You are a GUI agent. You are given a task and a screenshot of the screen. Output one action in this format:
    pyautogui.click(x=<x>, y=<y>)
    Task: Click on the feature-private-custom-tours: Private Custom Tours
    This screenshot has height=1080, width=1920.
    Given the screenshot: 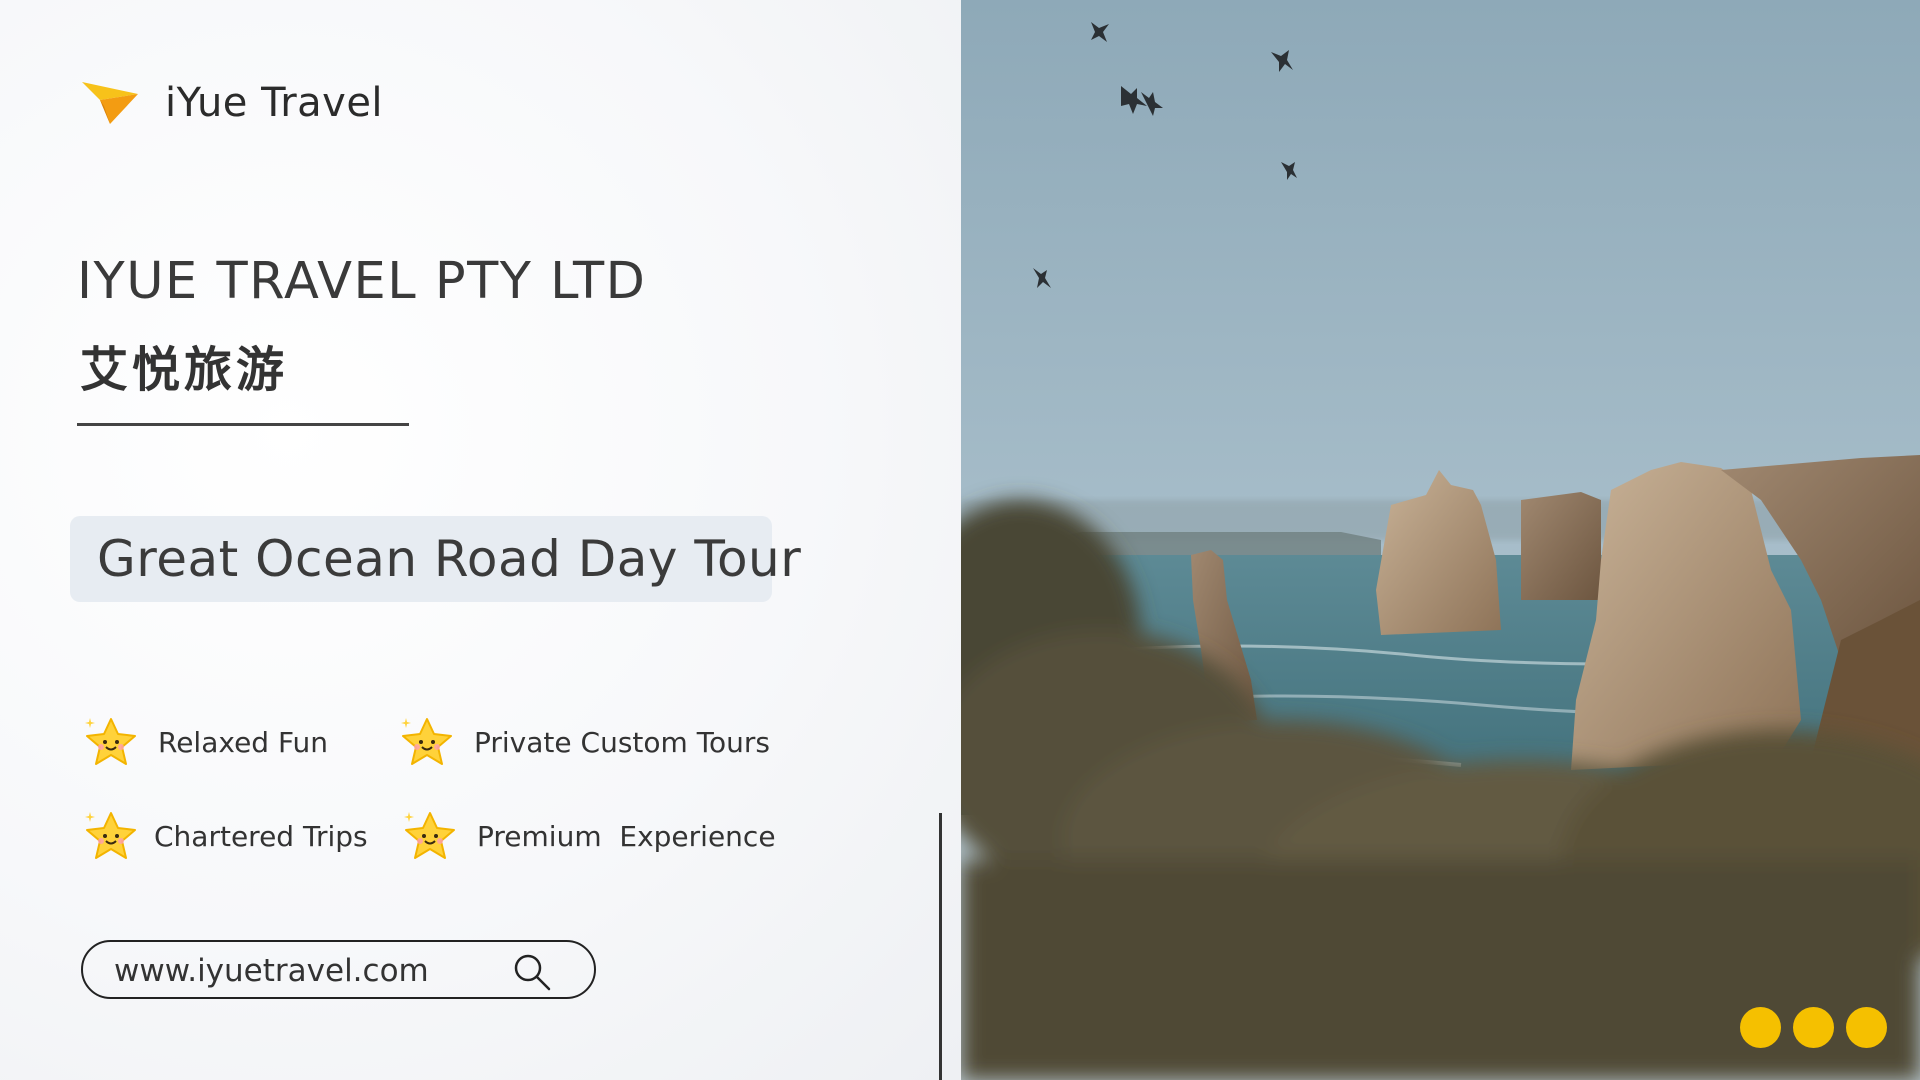 What is the action you would take?
    pyautogui.click(x=584, y=742)
    